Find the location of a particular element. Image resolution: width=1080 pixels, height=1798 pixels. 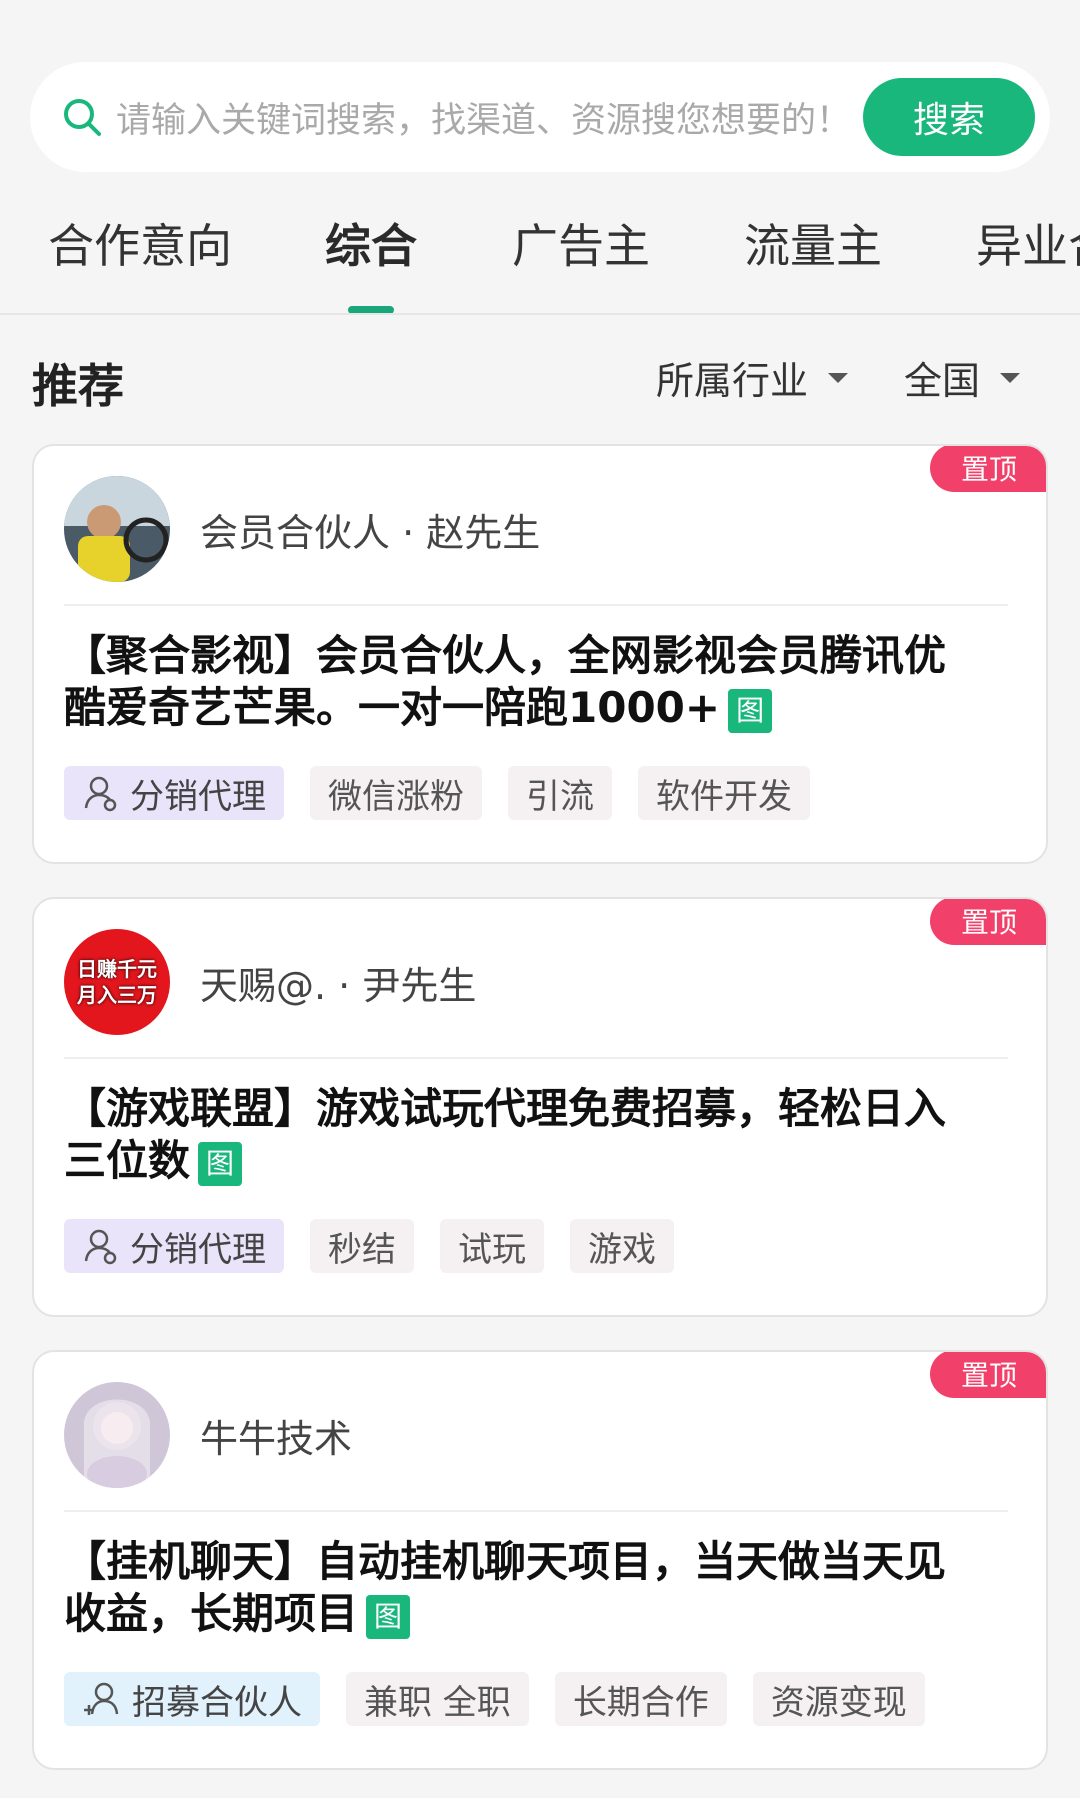

search-button: 搜索 is located at coordinates (949, 117).